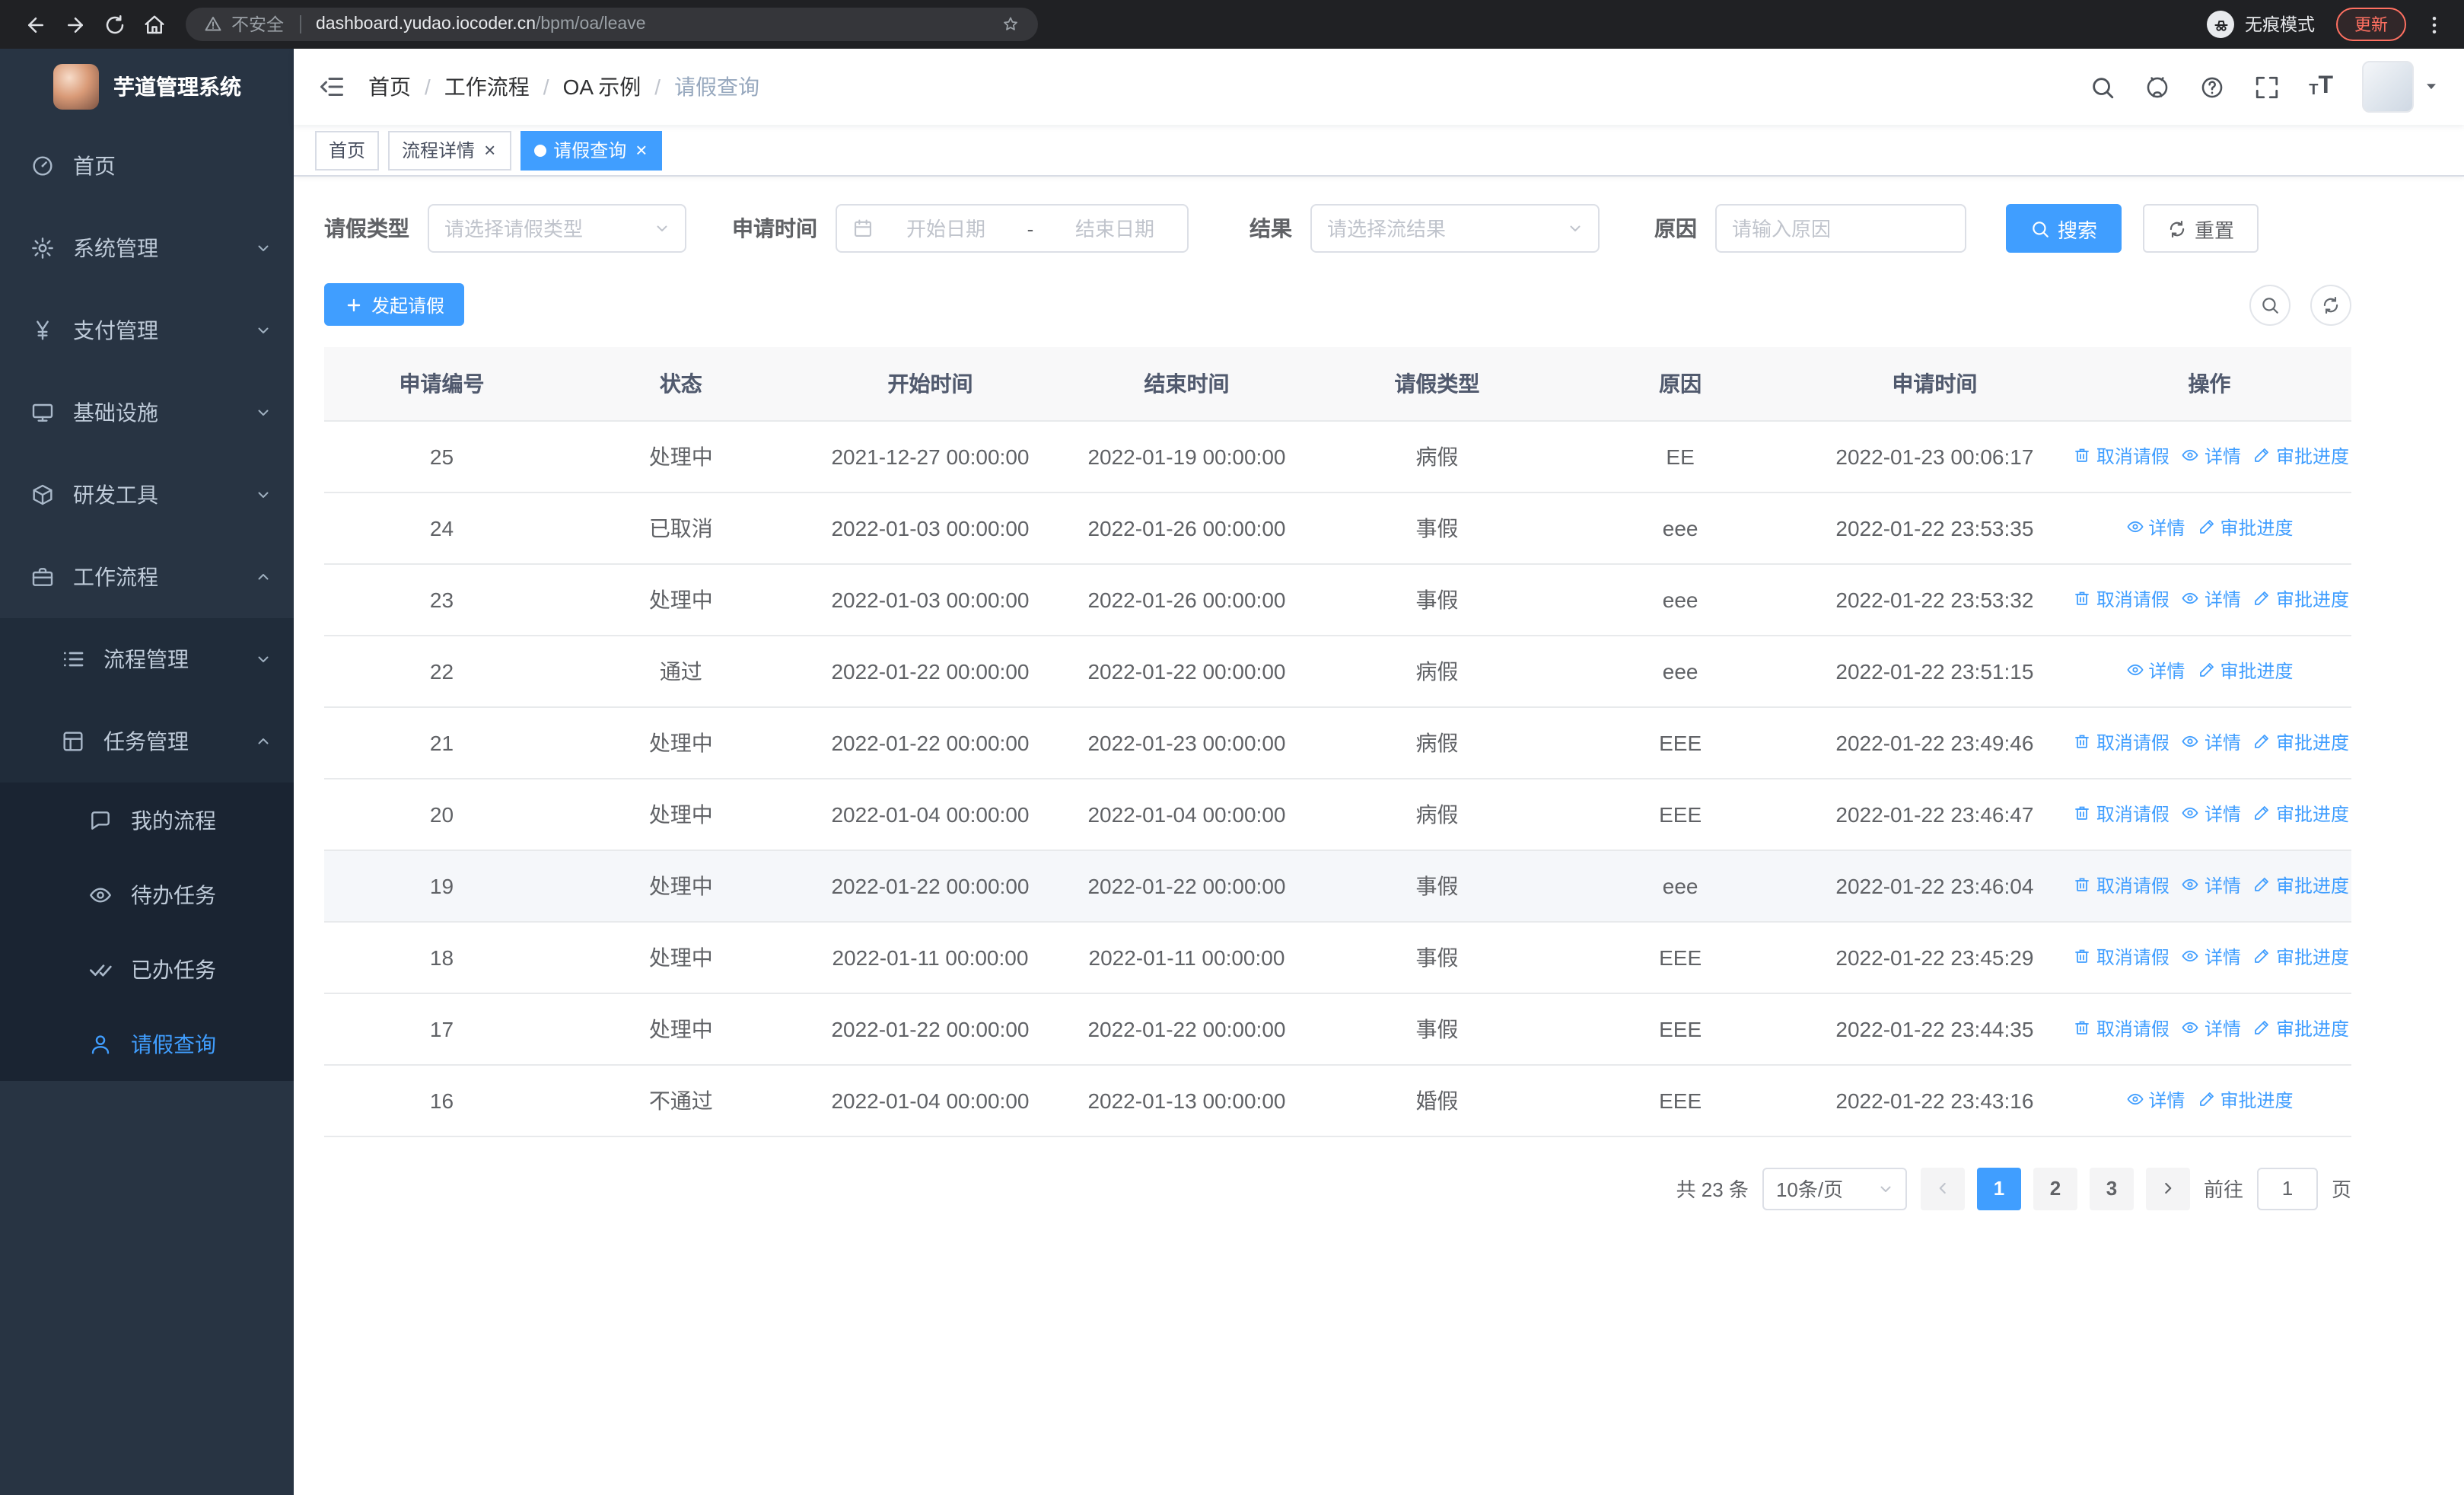 The height and width of the screenshot is (1495, 2464). I want to click on bookmark-star-button, so click(1010, 24).